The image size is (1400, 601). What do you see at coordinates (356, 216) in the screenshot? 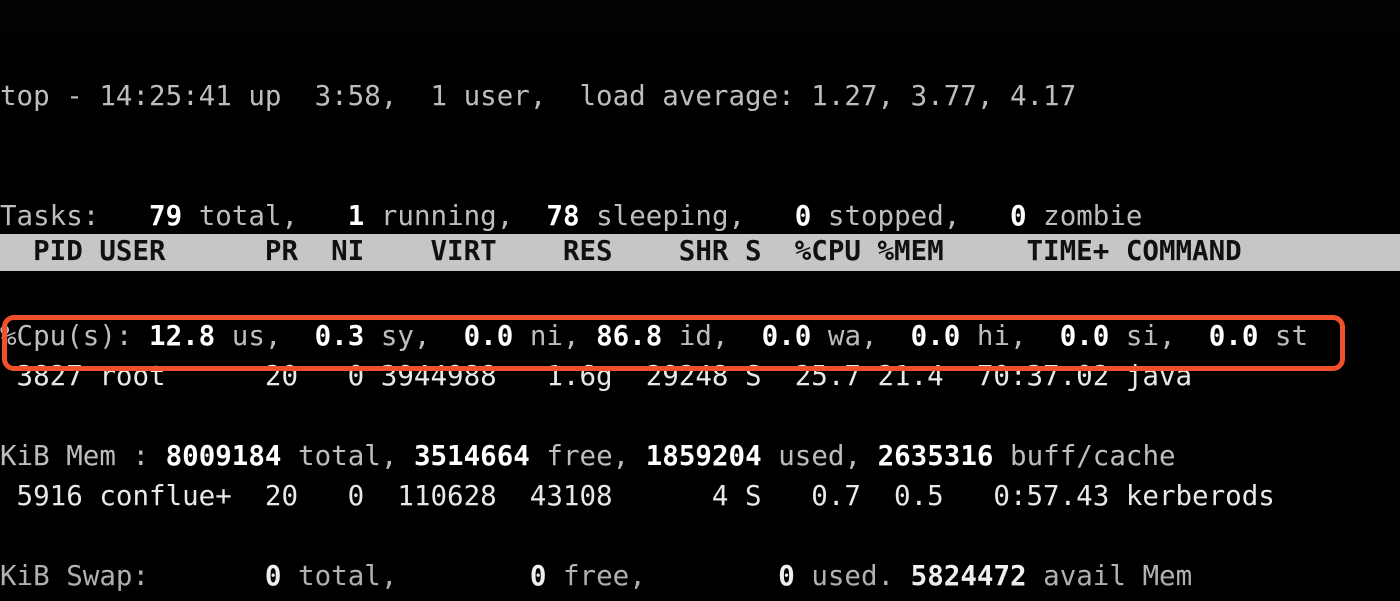
I see `tasks-running-value: 1` at bounding box center [356, 216].